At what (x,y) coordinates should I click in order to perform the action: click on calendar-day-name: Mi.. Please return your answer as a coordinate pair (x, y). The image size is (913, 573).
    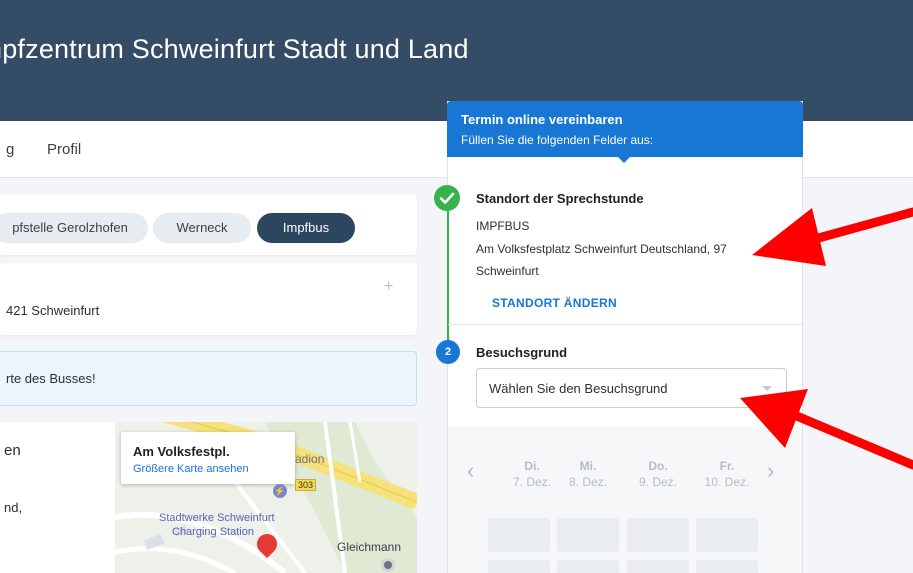
    Looking at the image, I should click on (588, 466).